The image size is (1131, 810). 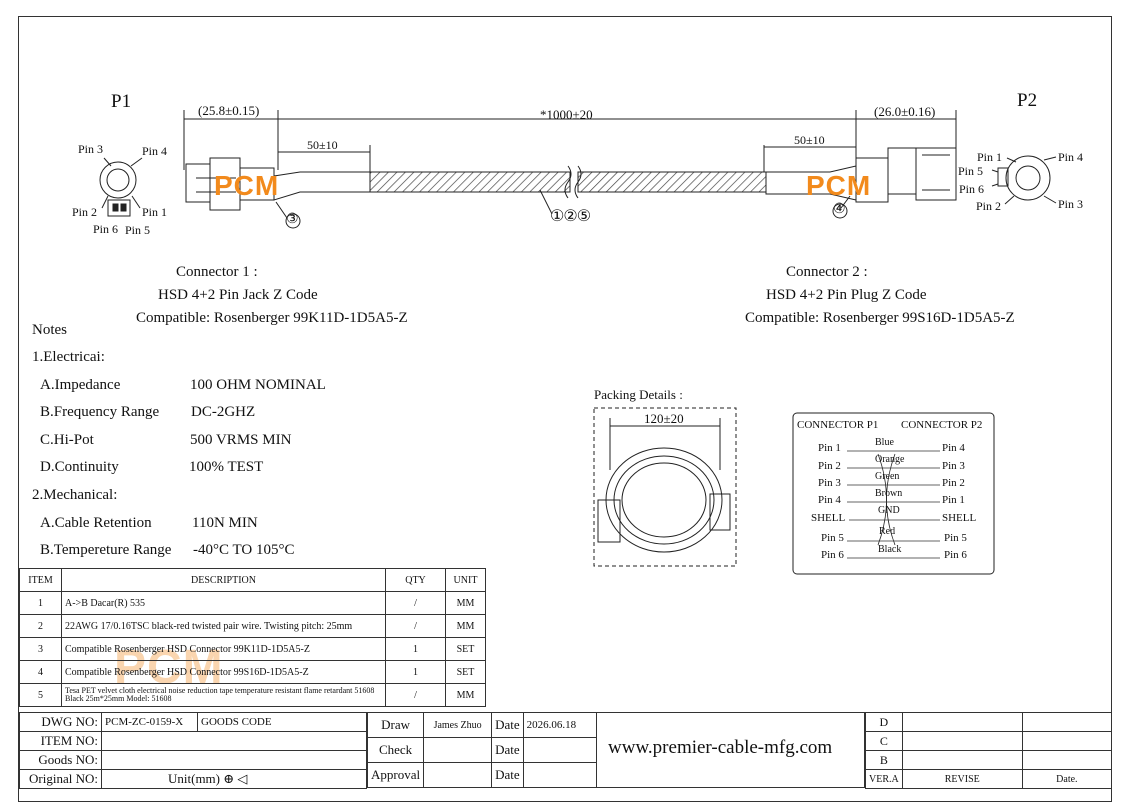 What do you see at coordinates (465, 580) in the screenshot?
I see `bom-header-unit: UNIT` at bounding box center [465, 580].